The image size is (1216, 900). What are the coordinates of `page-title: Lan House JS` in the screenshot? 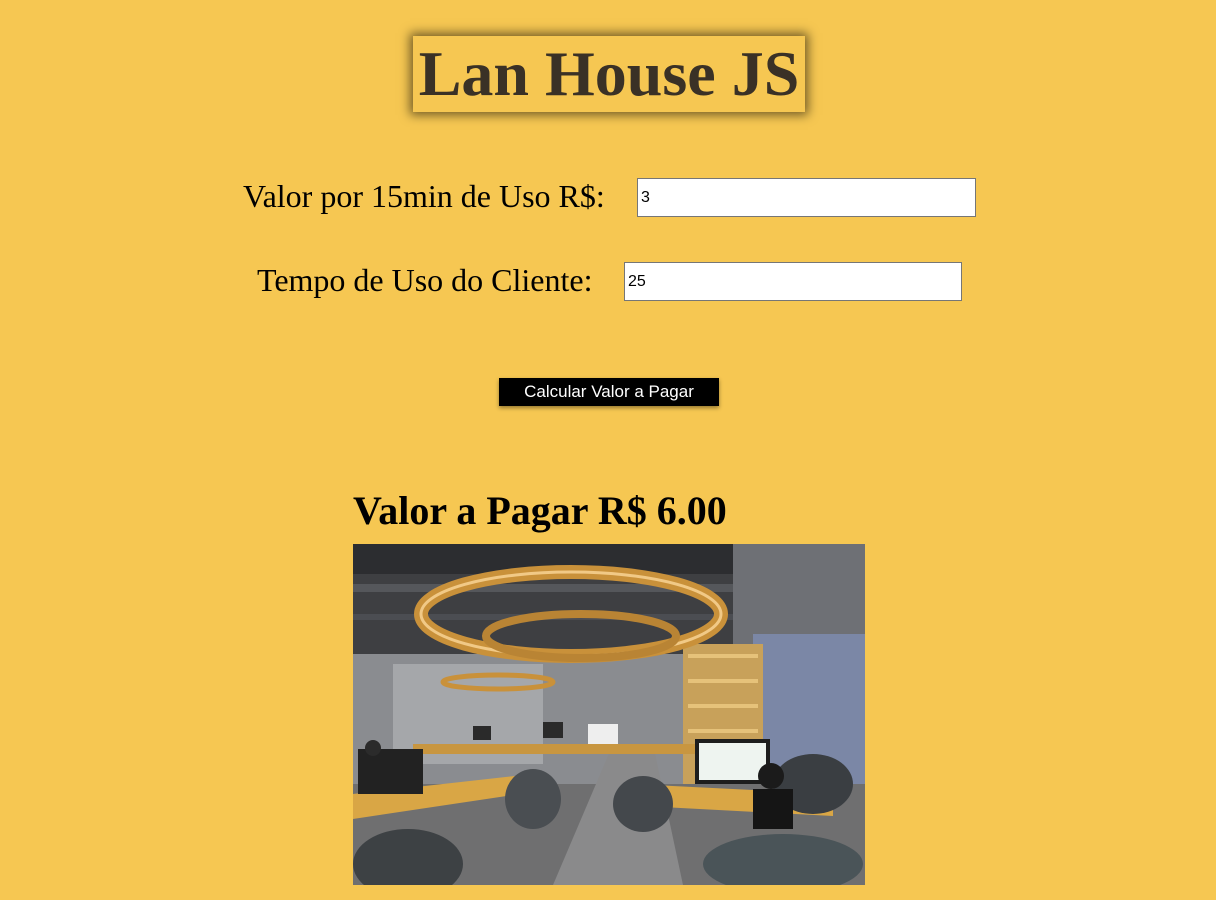 It's located at (609, 74).